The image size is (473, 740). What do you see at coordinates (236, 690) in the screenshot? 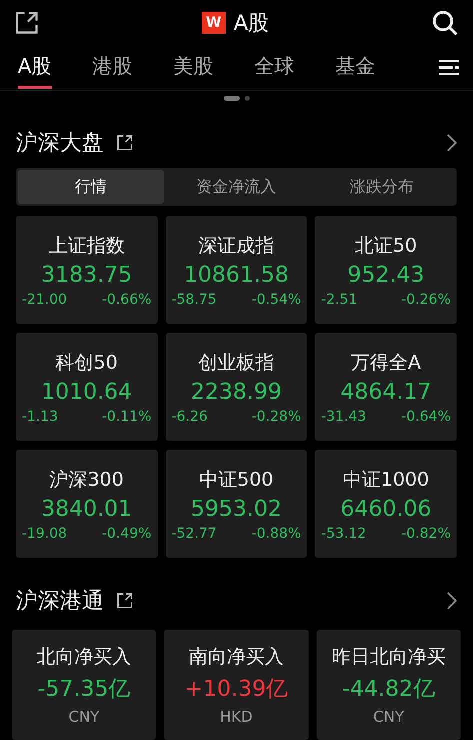
I see `flow-value: +10.39亿` at bounding box center [236, 690].